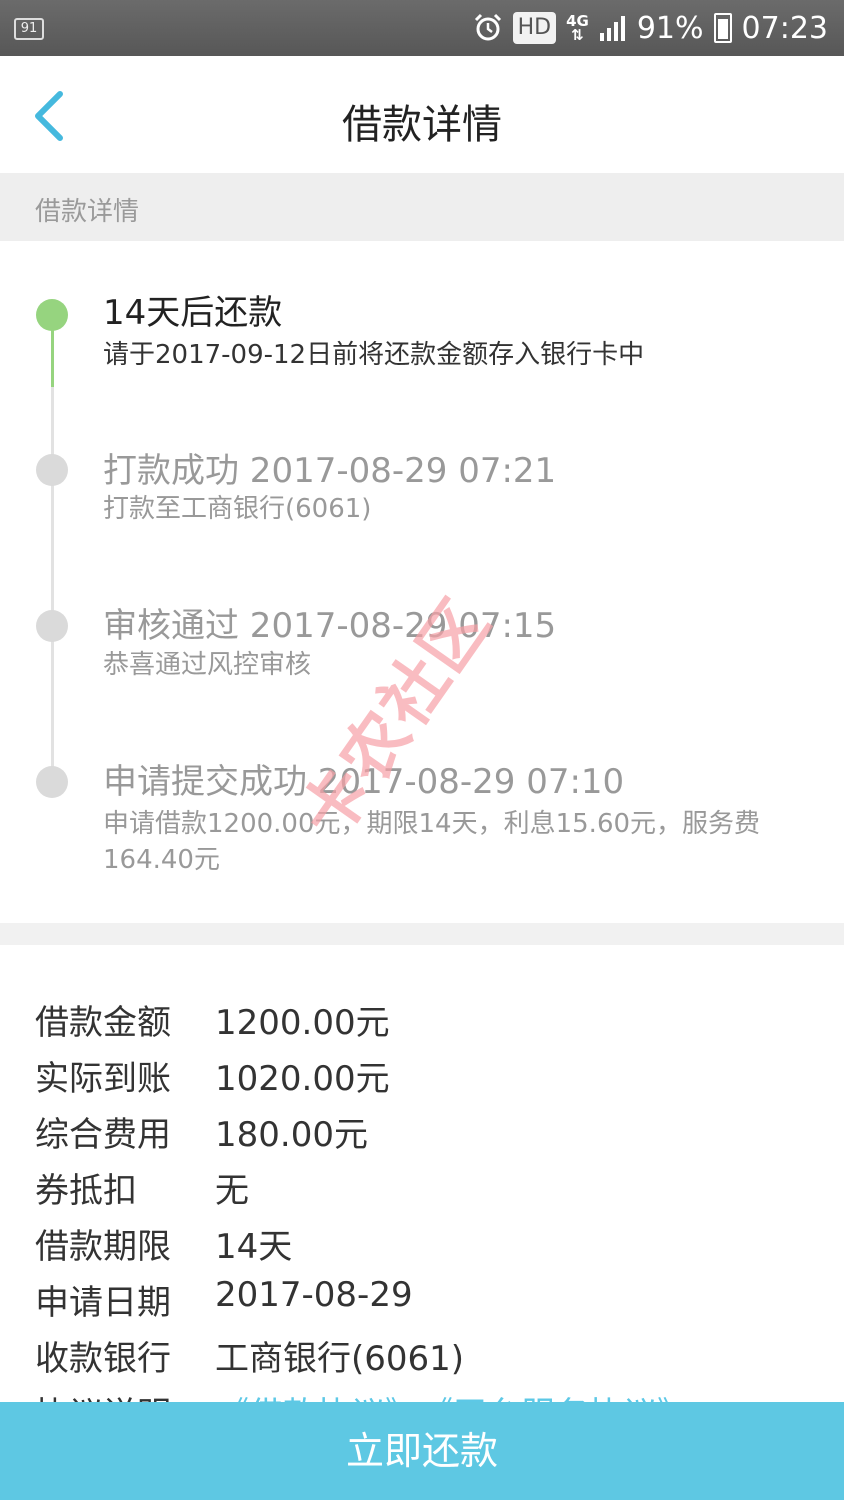 The image size is (844, 1500). What do you see at coordinates (422, 28) in the screenshot?
I see `status-bar: 91 HD 4G ⇅ 91% 07:23` at bounding box center [422, 28].